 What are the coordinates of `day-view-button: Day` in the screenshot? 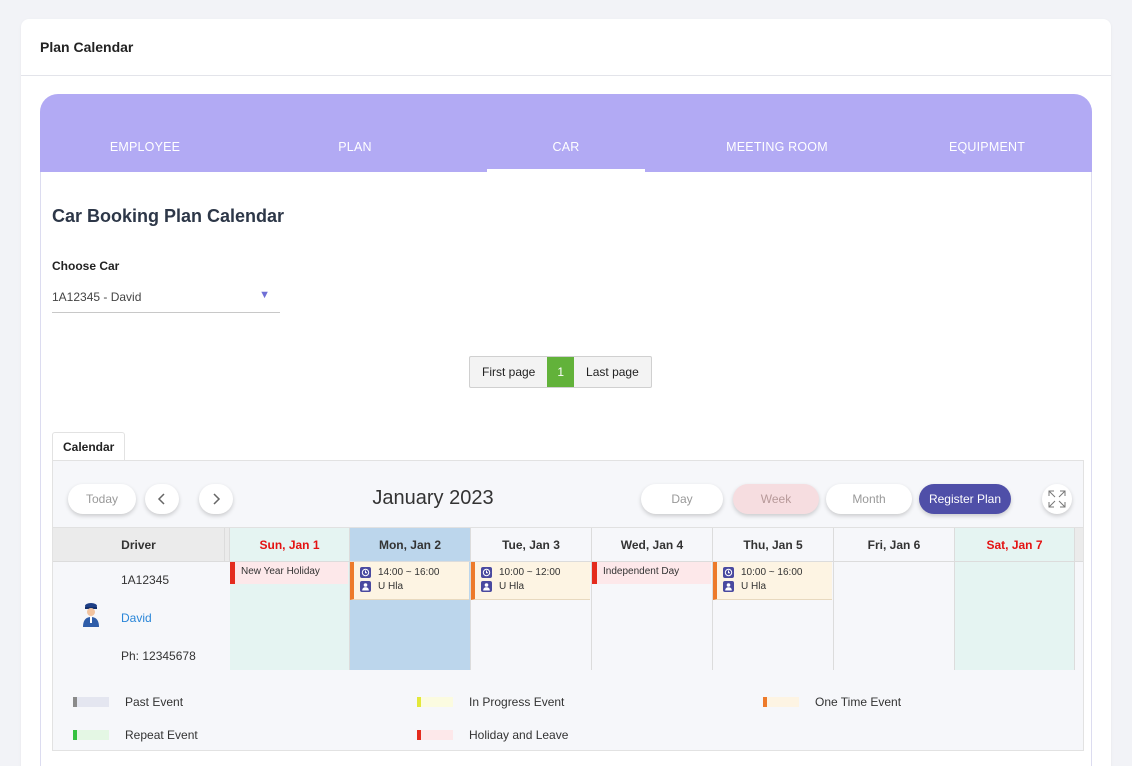 It's located at (682, 499).